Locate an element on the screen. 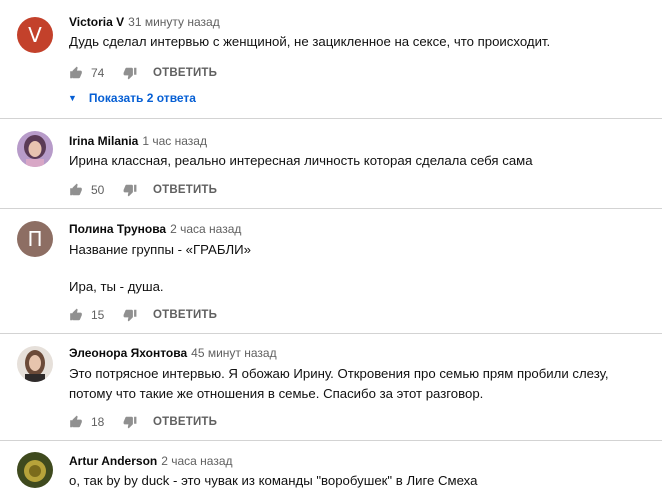 The height and width of the screenshot is (492, 662). comment-actions: 74 ОТВЕТИТЬ is located at coordinates (143, 73).